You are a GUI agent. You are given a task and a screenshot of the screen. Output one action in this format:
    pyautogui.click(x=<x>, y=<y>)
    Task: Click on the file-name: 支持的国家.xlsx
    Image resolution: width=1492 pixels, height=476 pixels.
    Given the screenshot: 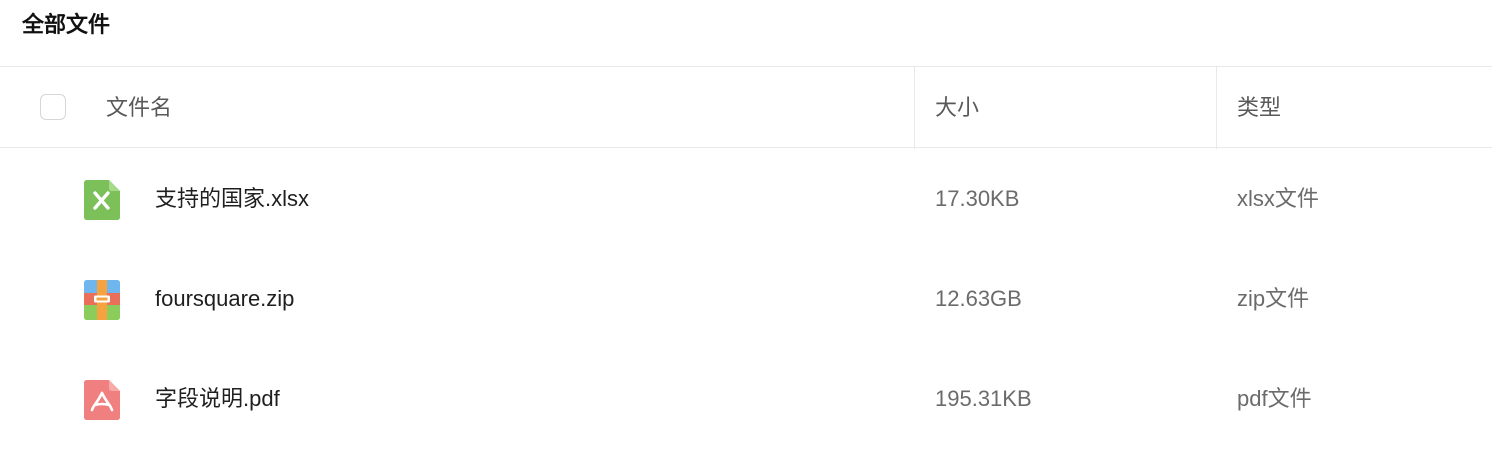 What is the action you would take?
    pyautogui.click(x=232, y=199)
    